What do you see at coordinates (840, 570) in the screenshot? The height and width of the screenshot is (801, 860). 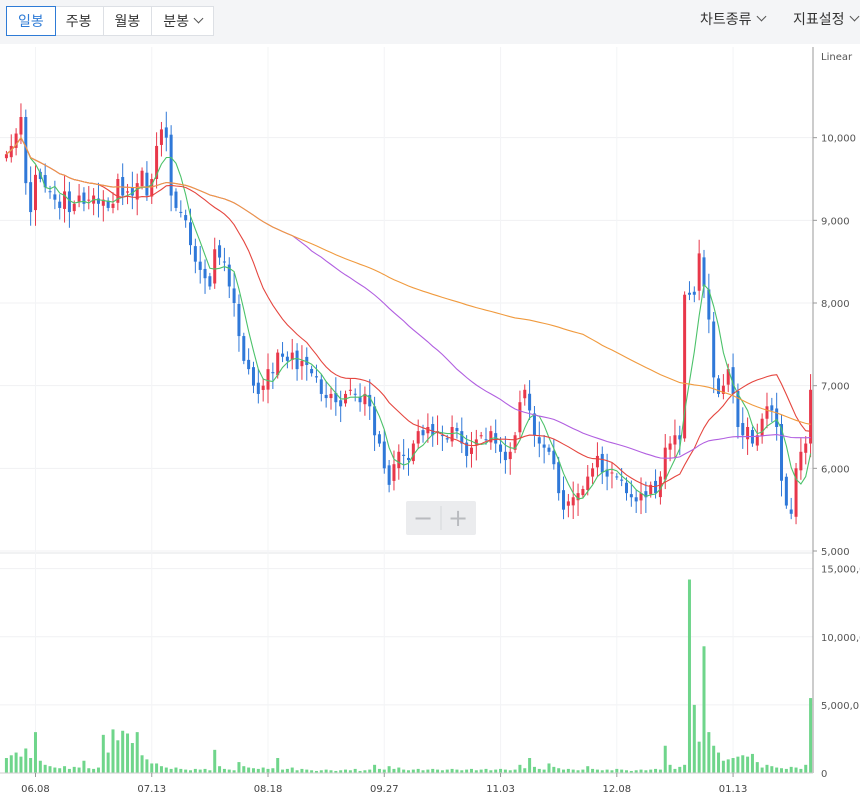 I see `volume-tick-label: 15,000,0` at bounding box center [840, 570].